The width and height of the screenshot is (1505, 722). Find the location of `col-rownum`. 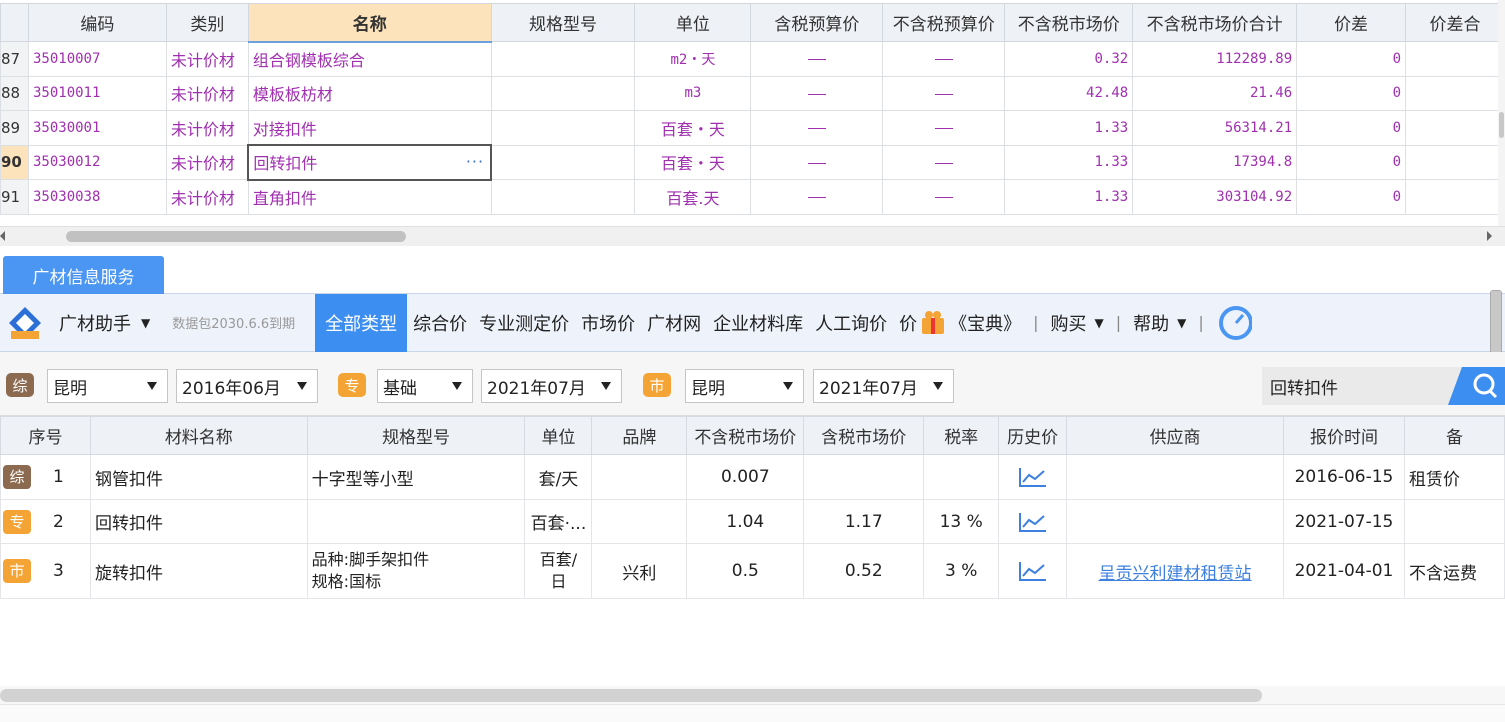

col-rownum is located at coordinates (14, 22).